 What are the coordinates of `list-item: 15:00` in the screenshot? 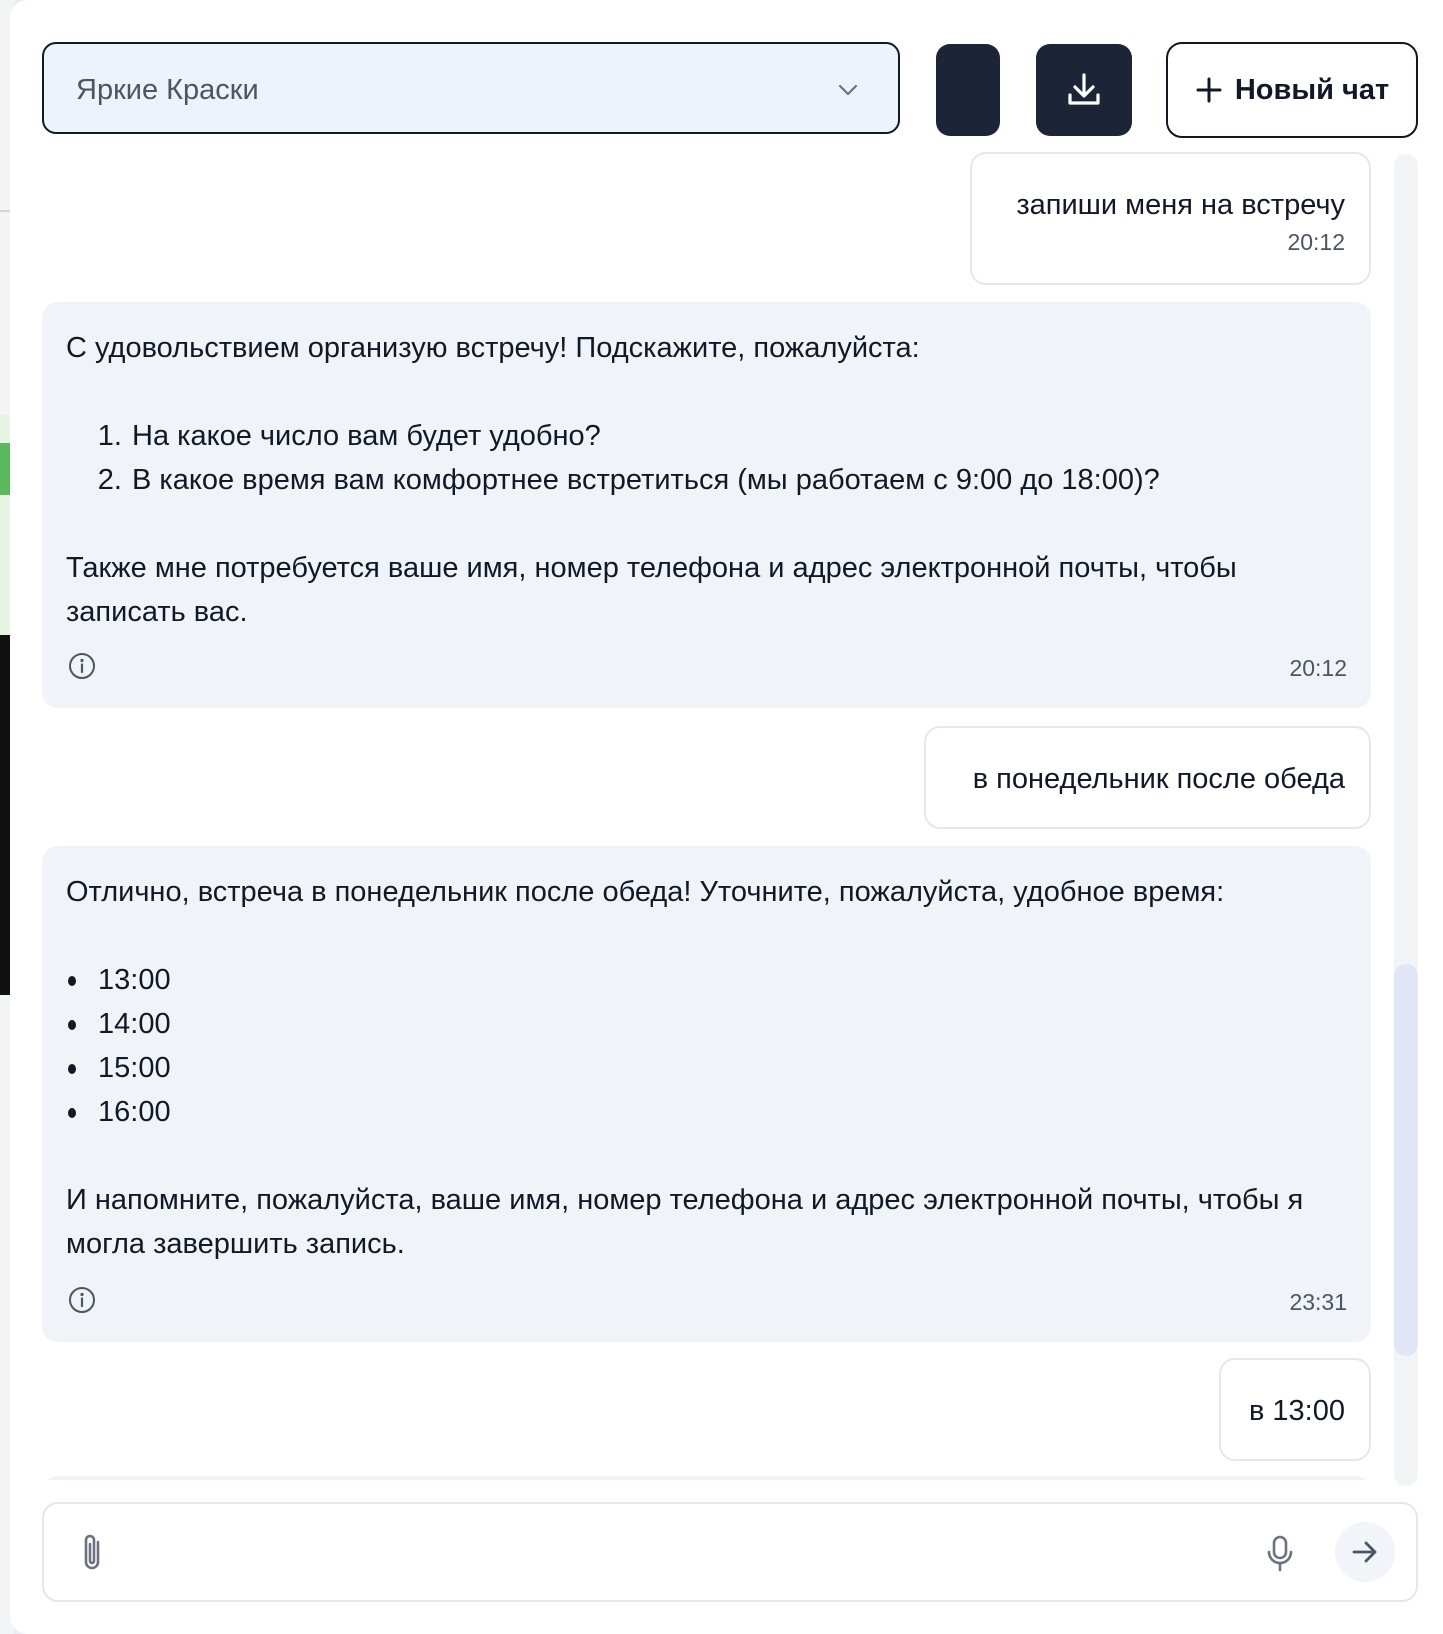 It's located at (707, 1068).